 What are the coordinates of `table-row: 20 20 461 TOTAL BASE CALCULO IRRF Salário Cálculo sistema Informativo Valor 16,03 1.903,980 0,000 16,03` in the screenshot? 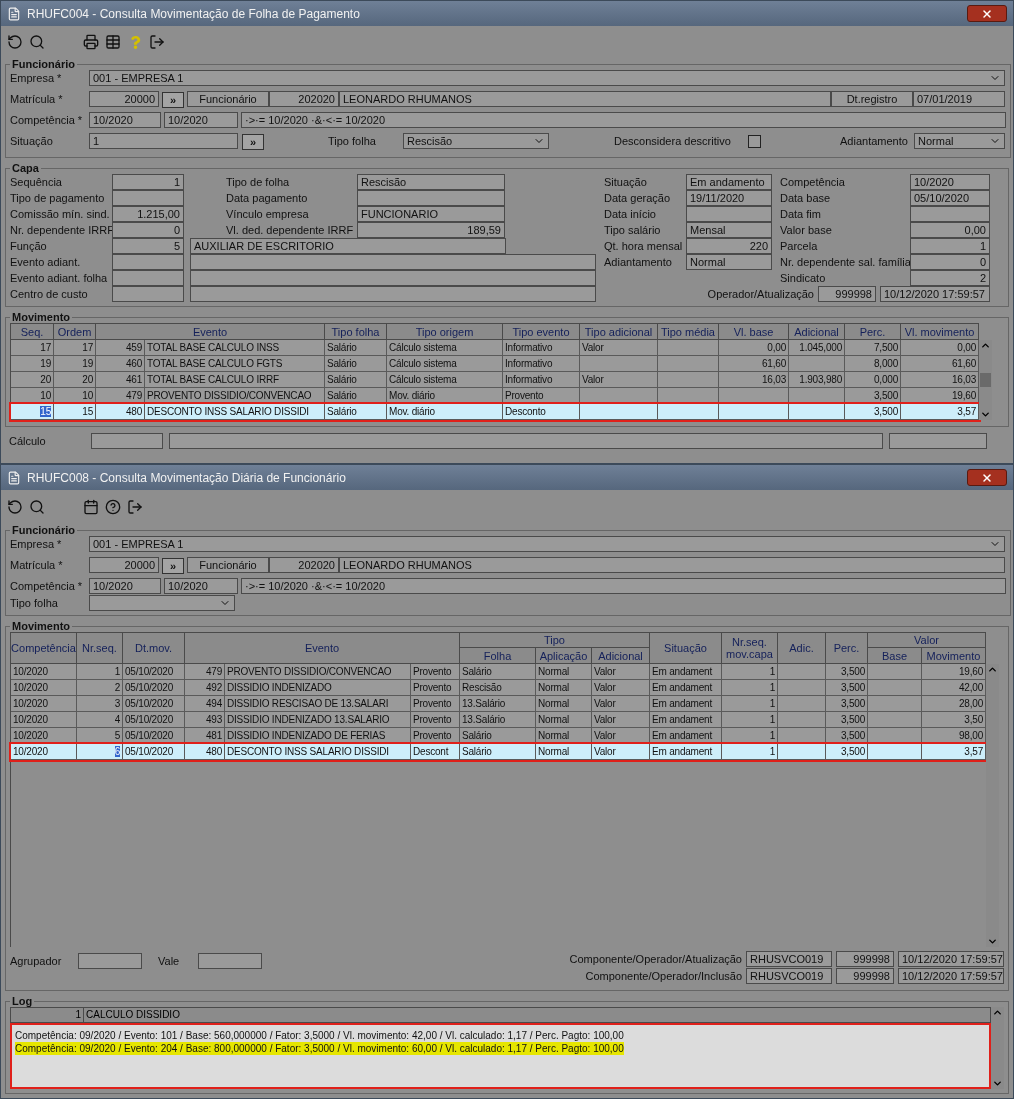 It's located at (495, 380).